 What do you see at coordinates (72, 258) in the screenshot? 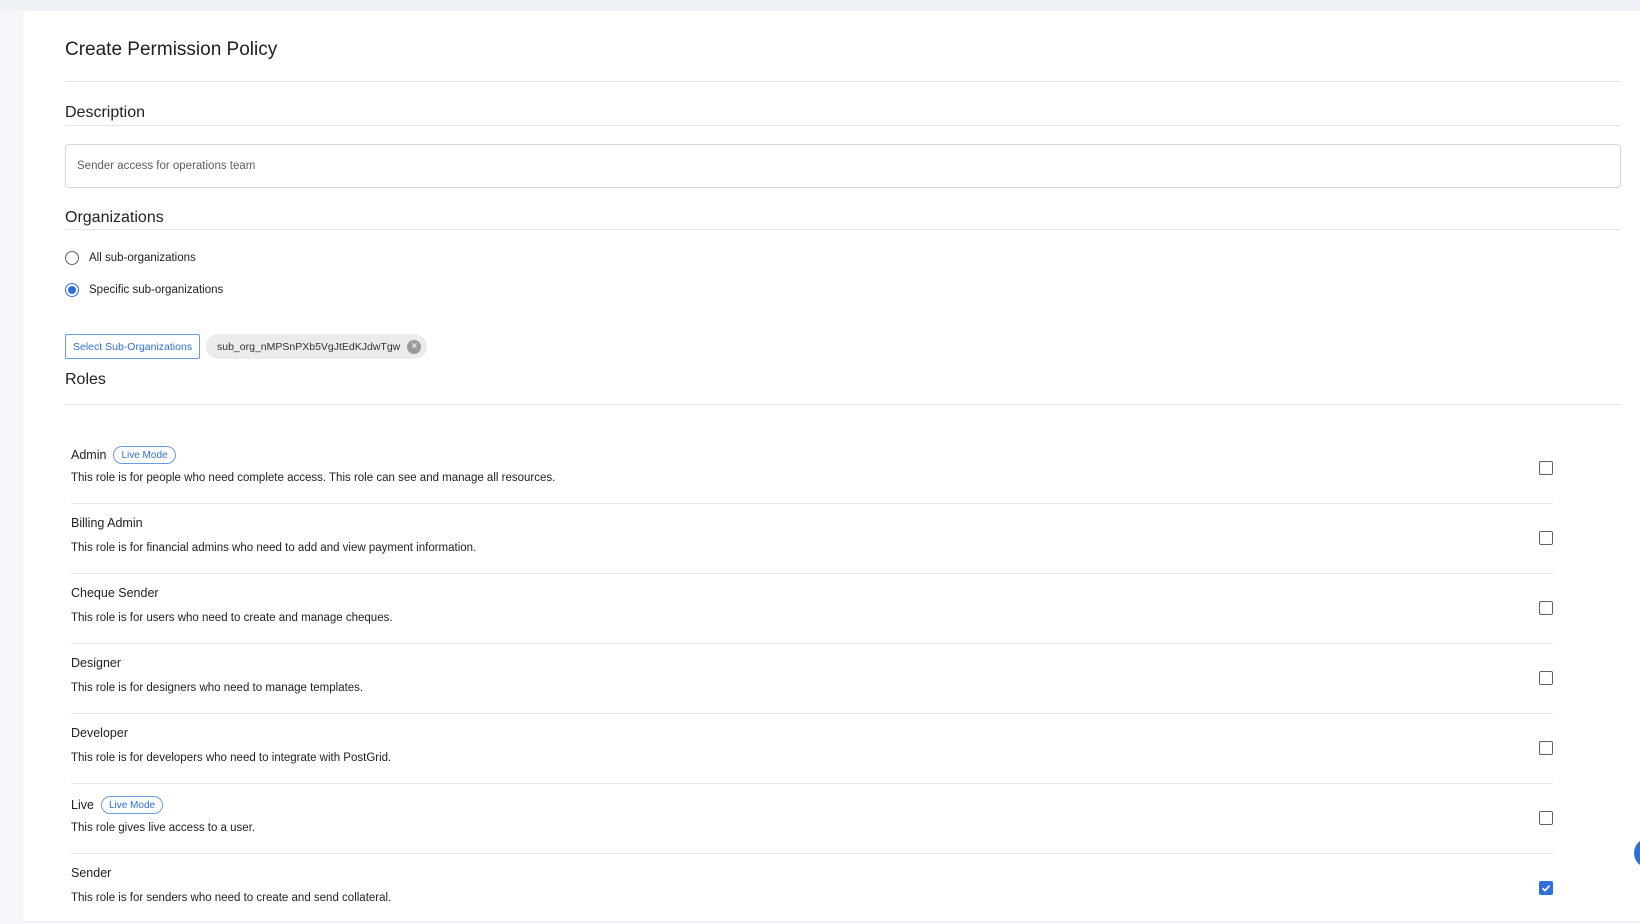
I see `radio-button` at bounding box center [72, 258].